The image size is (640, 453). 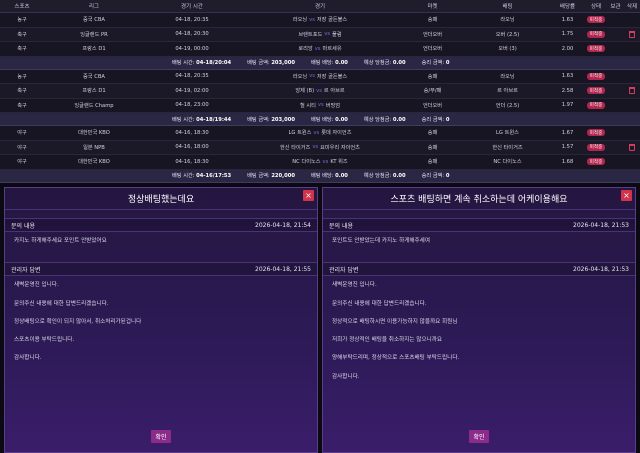 What do you see at coordinates (507, 105) in the screenshot?
I see `pick-cell: 언더 (2.5)` at bounding box center [507, 105].